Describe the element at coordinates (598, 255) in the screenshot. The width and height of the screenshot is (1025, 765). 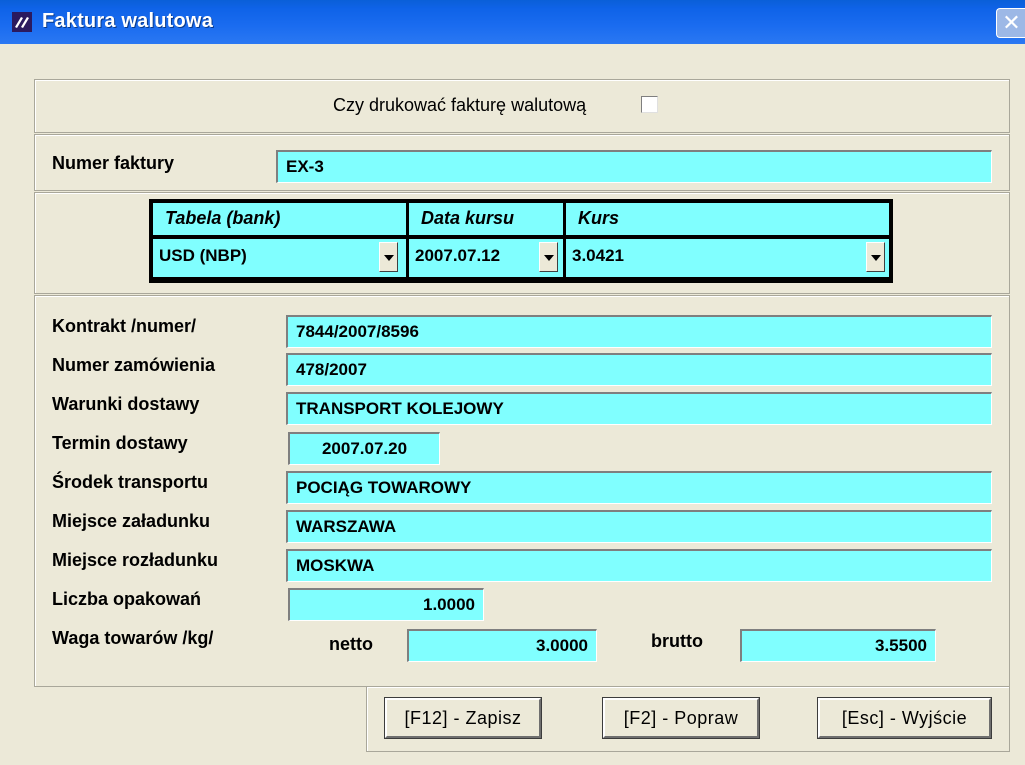
I see `rate-value: 3.0421` at that location.